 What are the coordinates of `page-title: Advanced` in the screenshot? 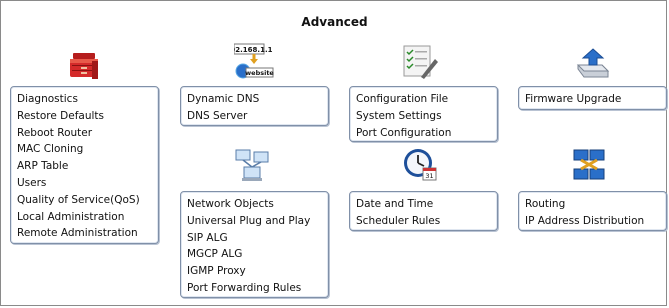 It's located at (334, 22).